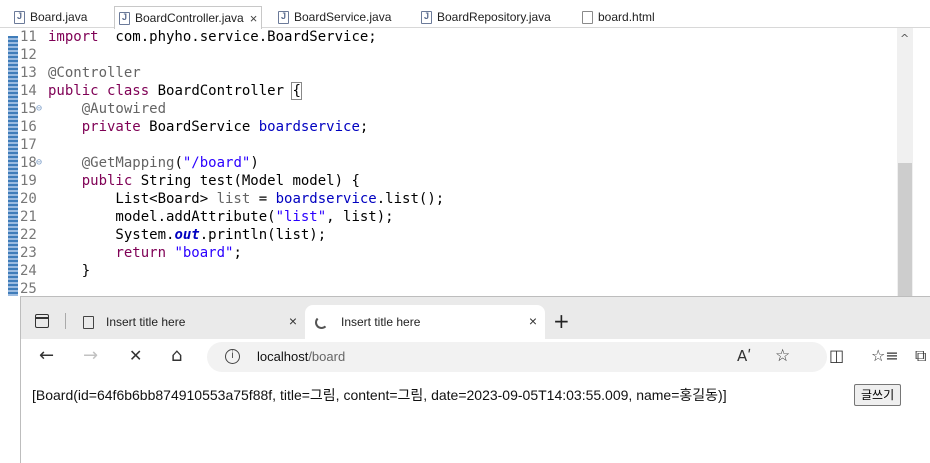 The height and width of the screenshot is (463, 930). Describe the element at coordinates (425, 322) in the screenshot. I see `browser-tab-2: Insert title here ×` at that location.